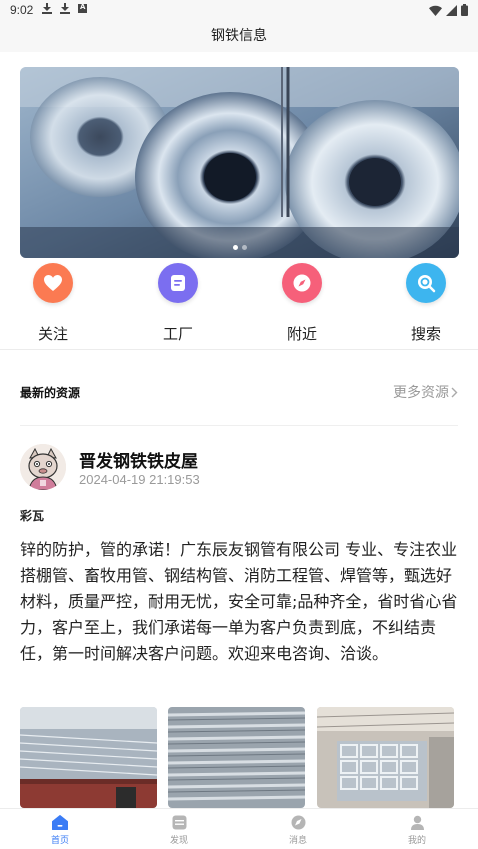 The height and width of the screenshot is (849, 478). What do you see at coordinates (179, 822) in the screenshot?
I see `discover-icon` at bounding box center [179, 822].